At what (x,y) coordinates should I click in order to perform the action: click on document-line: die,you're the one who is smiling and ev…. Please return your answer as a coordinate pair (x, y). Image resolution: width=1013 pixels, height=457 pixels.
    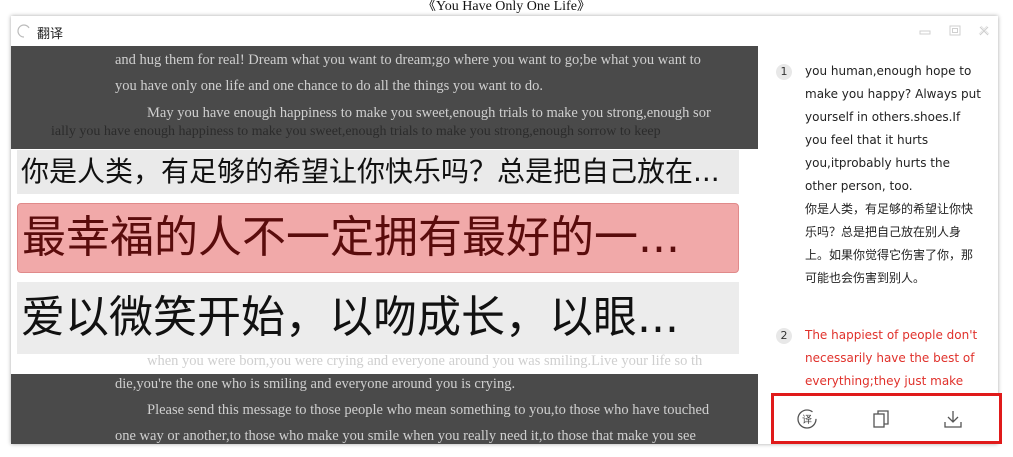
    Looking at the image, I should click on (315, 384).